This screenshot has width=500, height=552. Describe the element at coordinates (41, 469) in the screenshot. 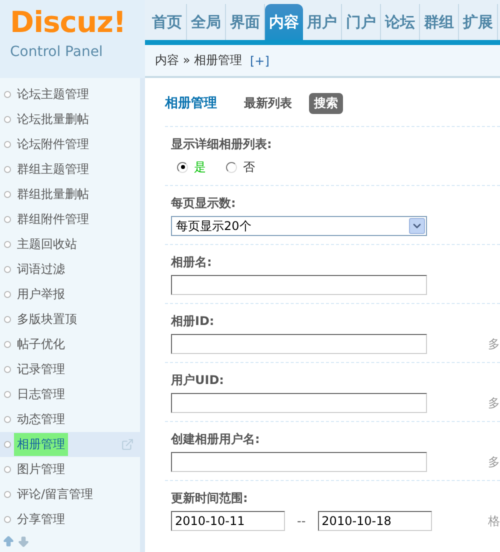

I see `sidebar-label: 图片管理` at that location.